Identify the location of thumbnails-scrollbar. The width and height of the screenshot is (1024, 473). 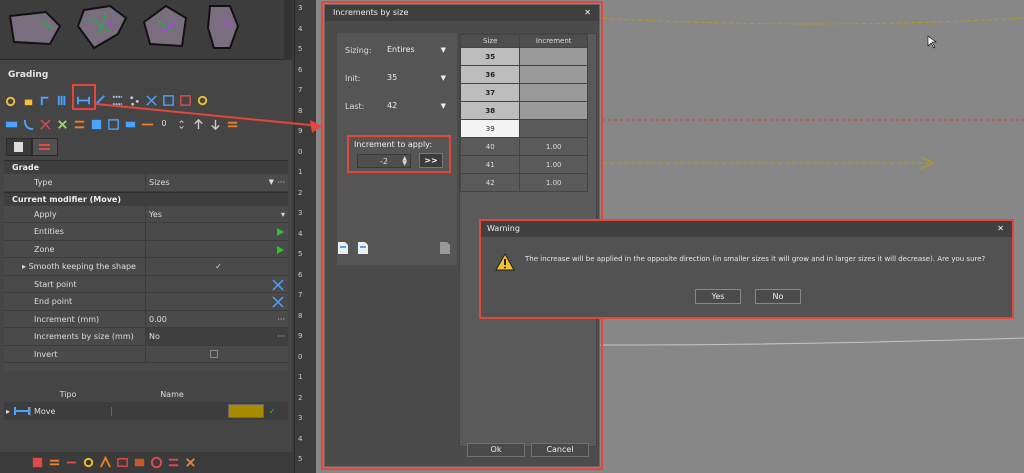
(288, 30).